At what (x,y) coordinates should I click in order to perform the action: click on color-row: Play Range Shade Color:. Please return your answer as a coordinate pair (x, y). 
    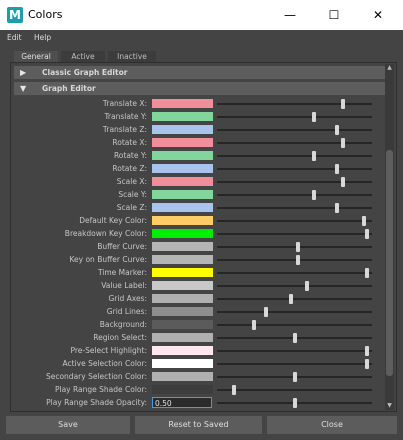
    Looking at the image, I should click on (198, 389).